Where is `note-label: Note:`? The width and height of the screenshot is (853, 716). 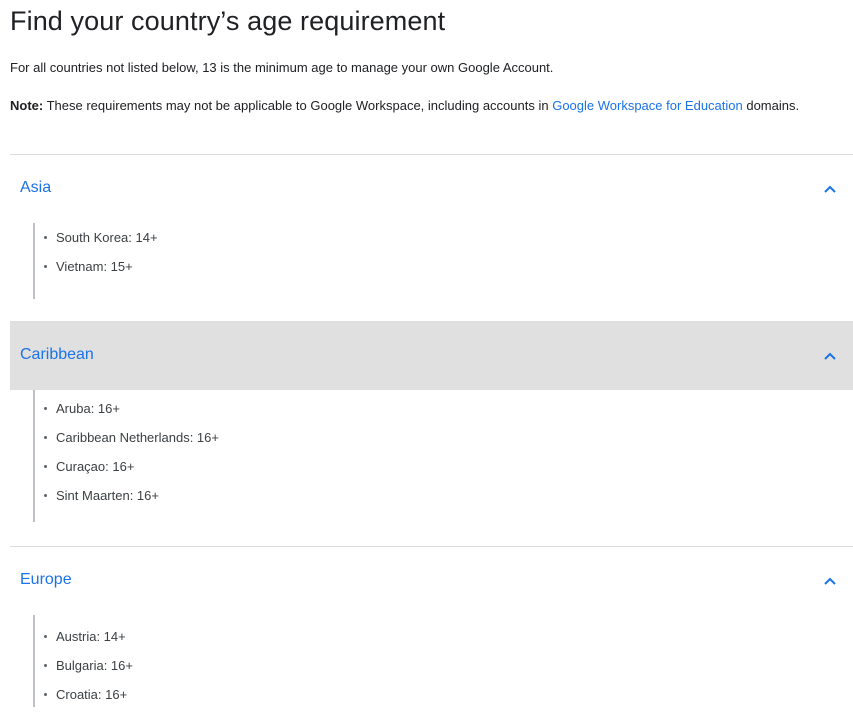
note-label: Note: is located at coordinates (27, 105).